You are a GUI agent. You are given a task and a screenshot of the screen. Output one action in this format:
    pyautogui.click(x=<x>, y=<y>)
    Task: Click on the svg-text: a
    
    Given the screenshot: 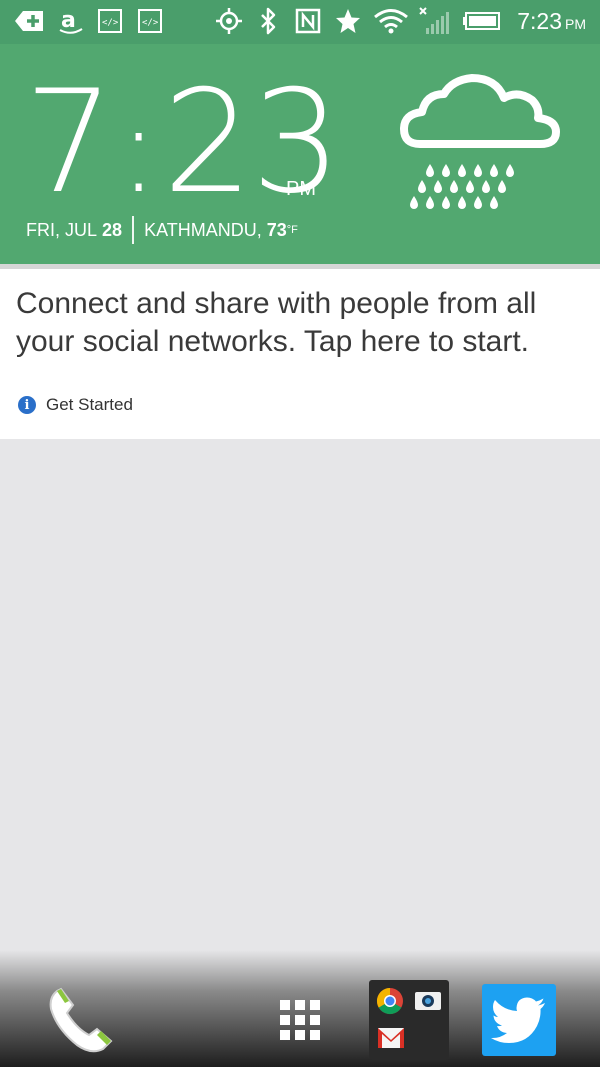 What is the action you would take?
    pyautogui.click(x=68, y=20)
    